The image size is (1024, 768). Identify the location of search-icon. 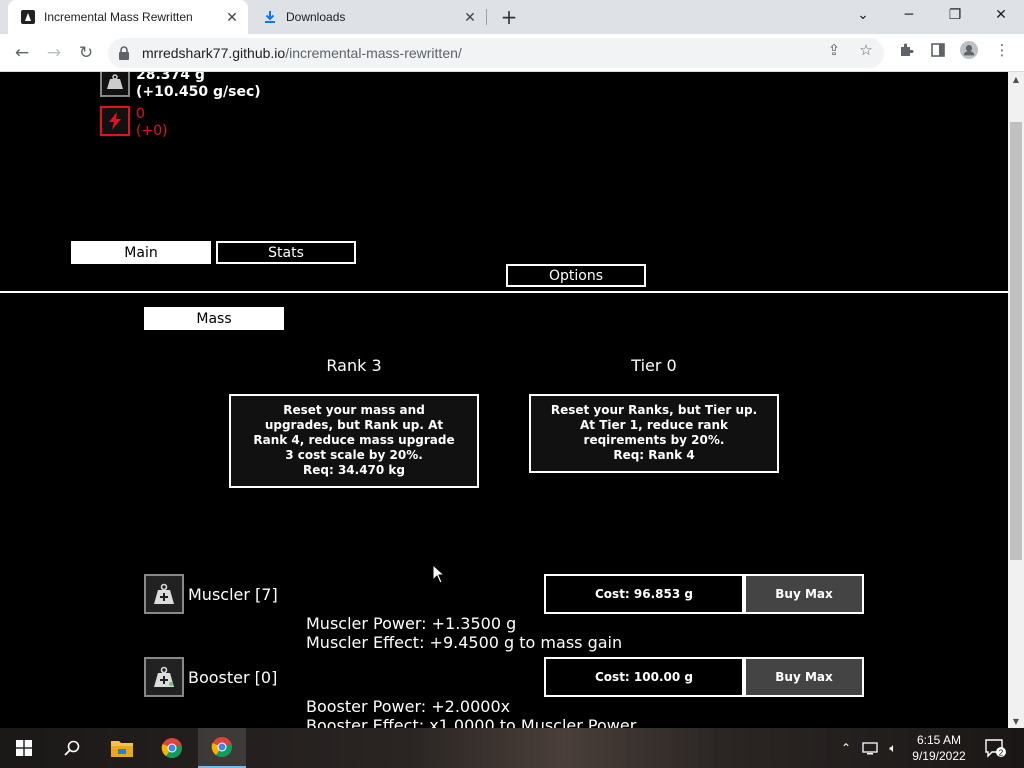
(72, 748).